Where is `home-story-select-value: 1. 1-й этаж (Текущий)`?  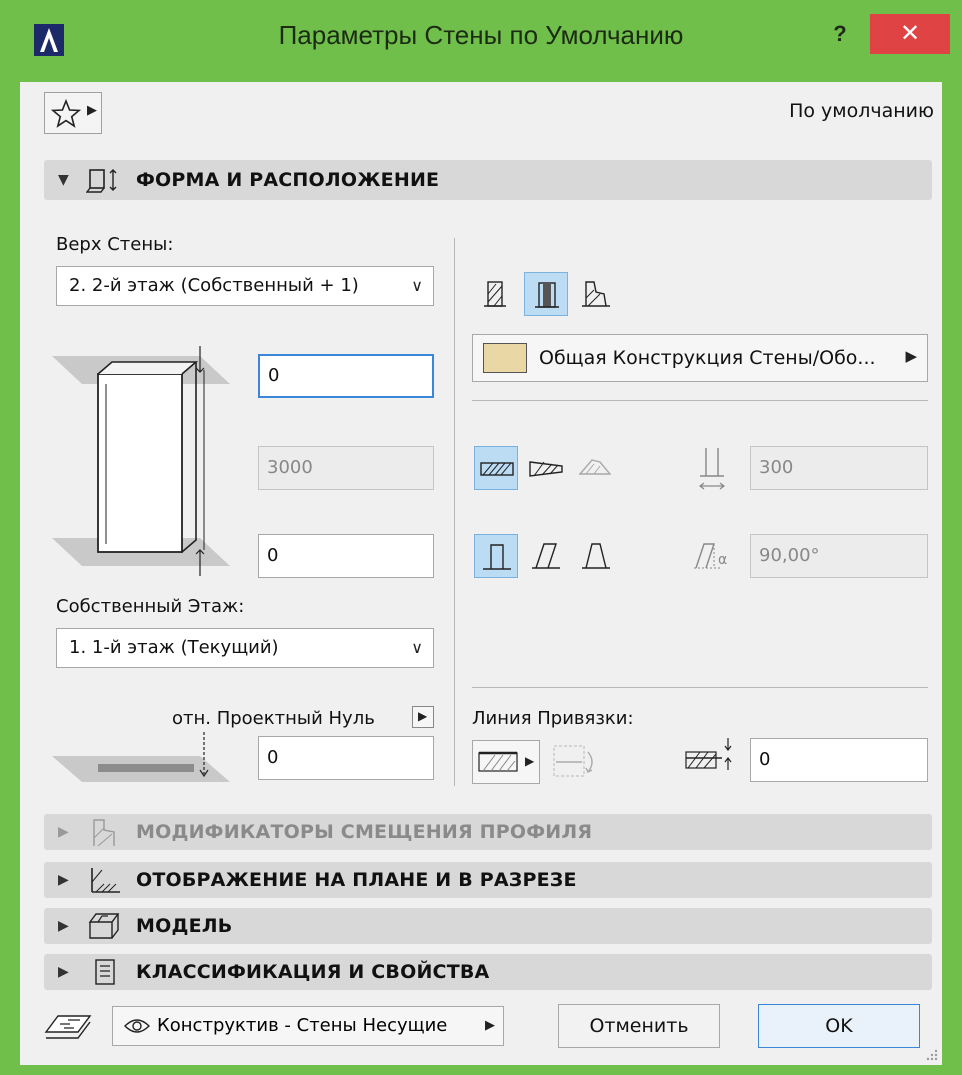 home-story-select-value: 1. 1-й этаж (Текущий) is located at coordinates (174, 647).